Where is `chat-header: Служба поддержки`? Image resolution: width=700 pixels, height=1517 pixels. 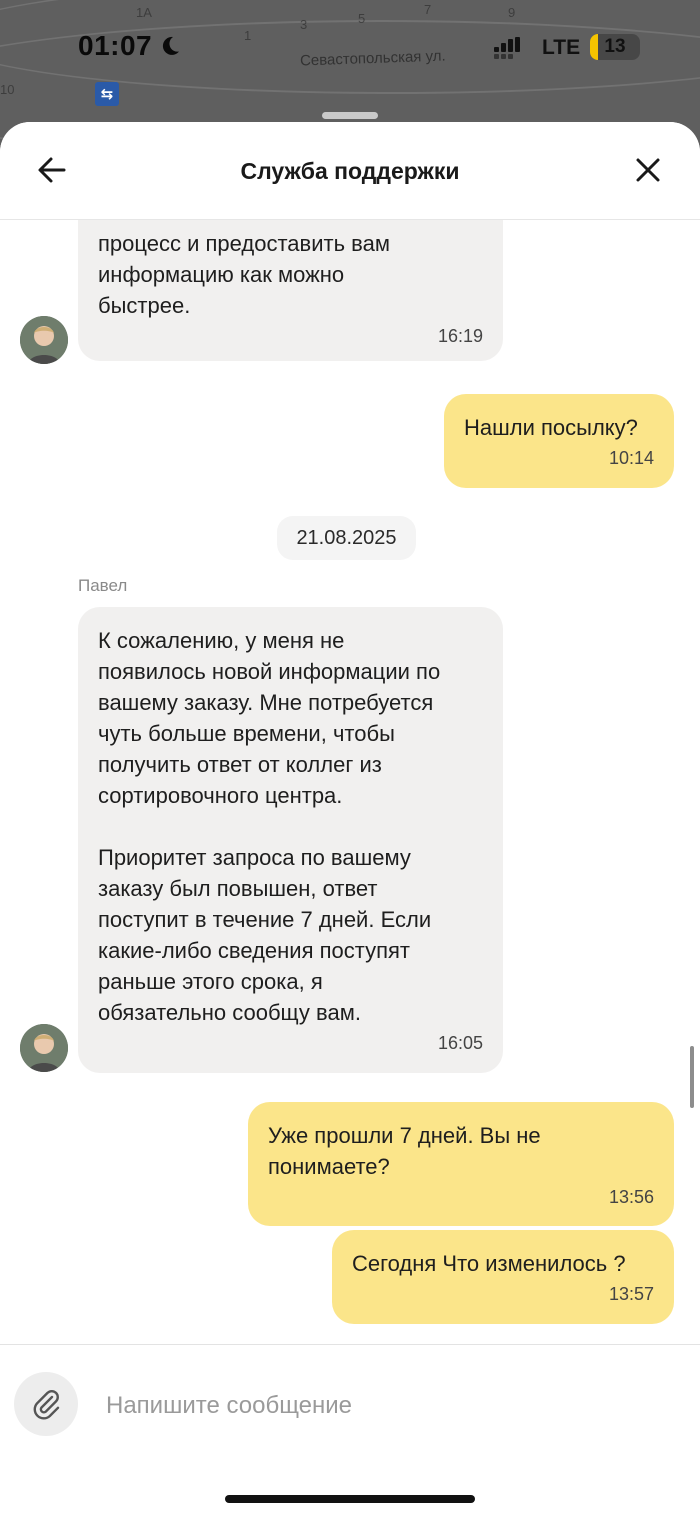
chat-header: Служба поддержки is located at coordinates (350, 171).